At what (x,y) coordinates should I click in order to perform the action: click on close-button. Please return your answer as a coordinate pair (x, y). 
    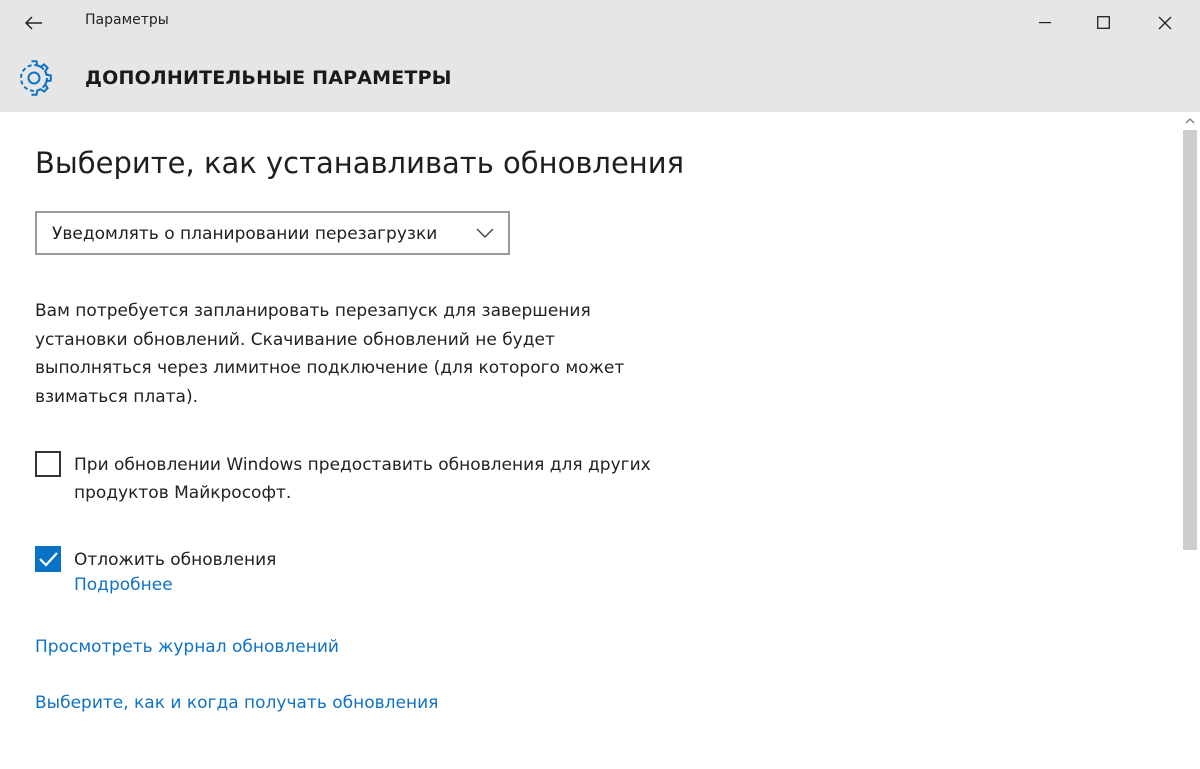
    Looking at the image, I should click on (1165, 22).